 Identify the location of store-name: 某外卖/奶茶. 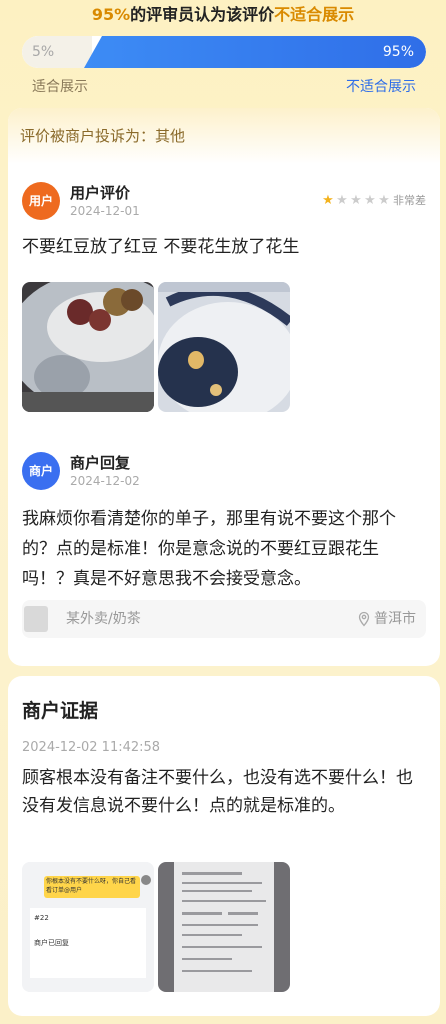
(103, 619).